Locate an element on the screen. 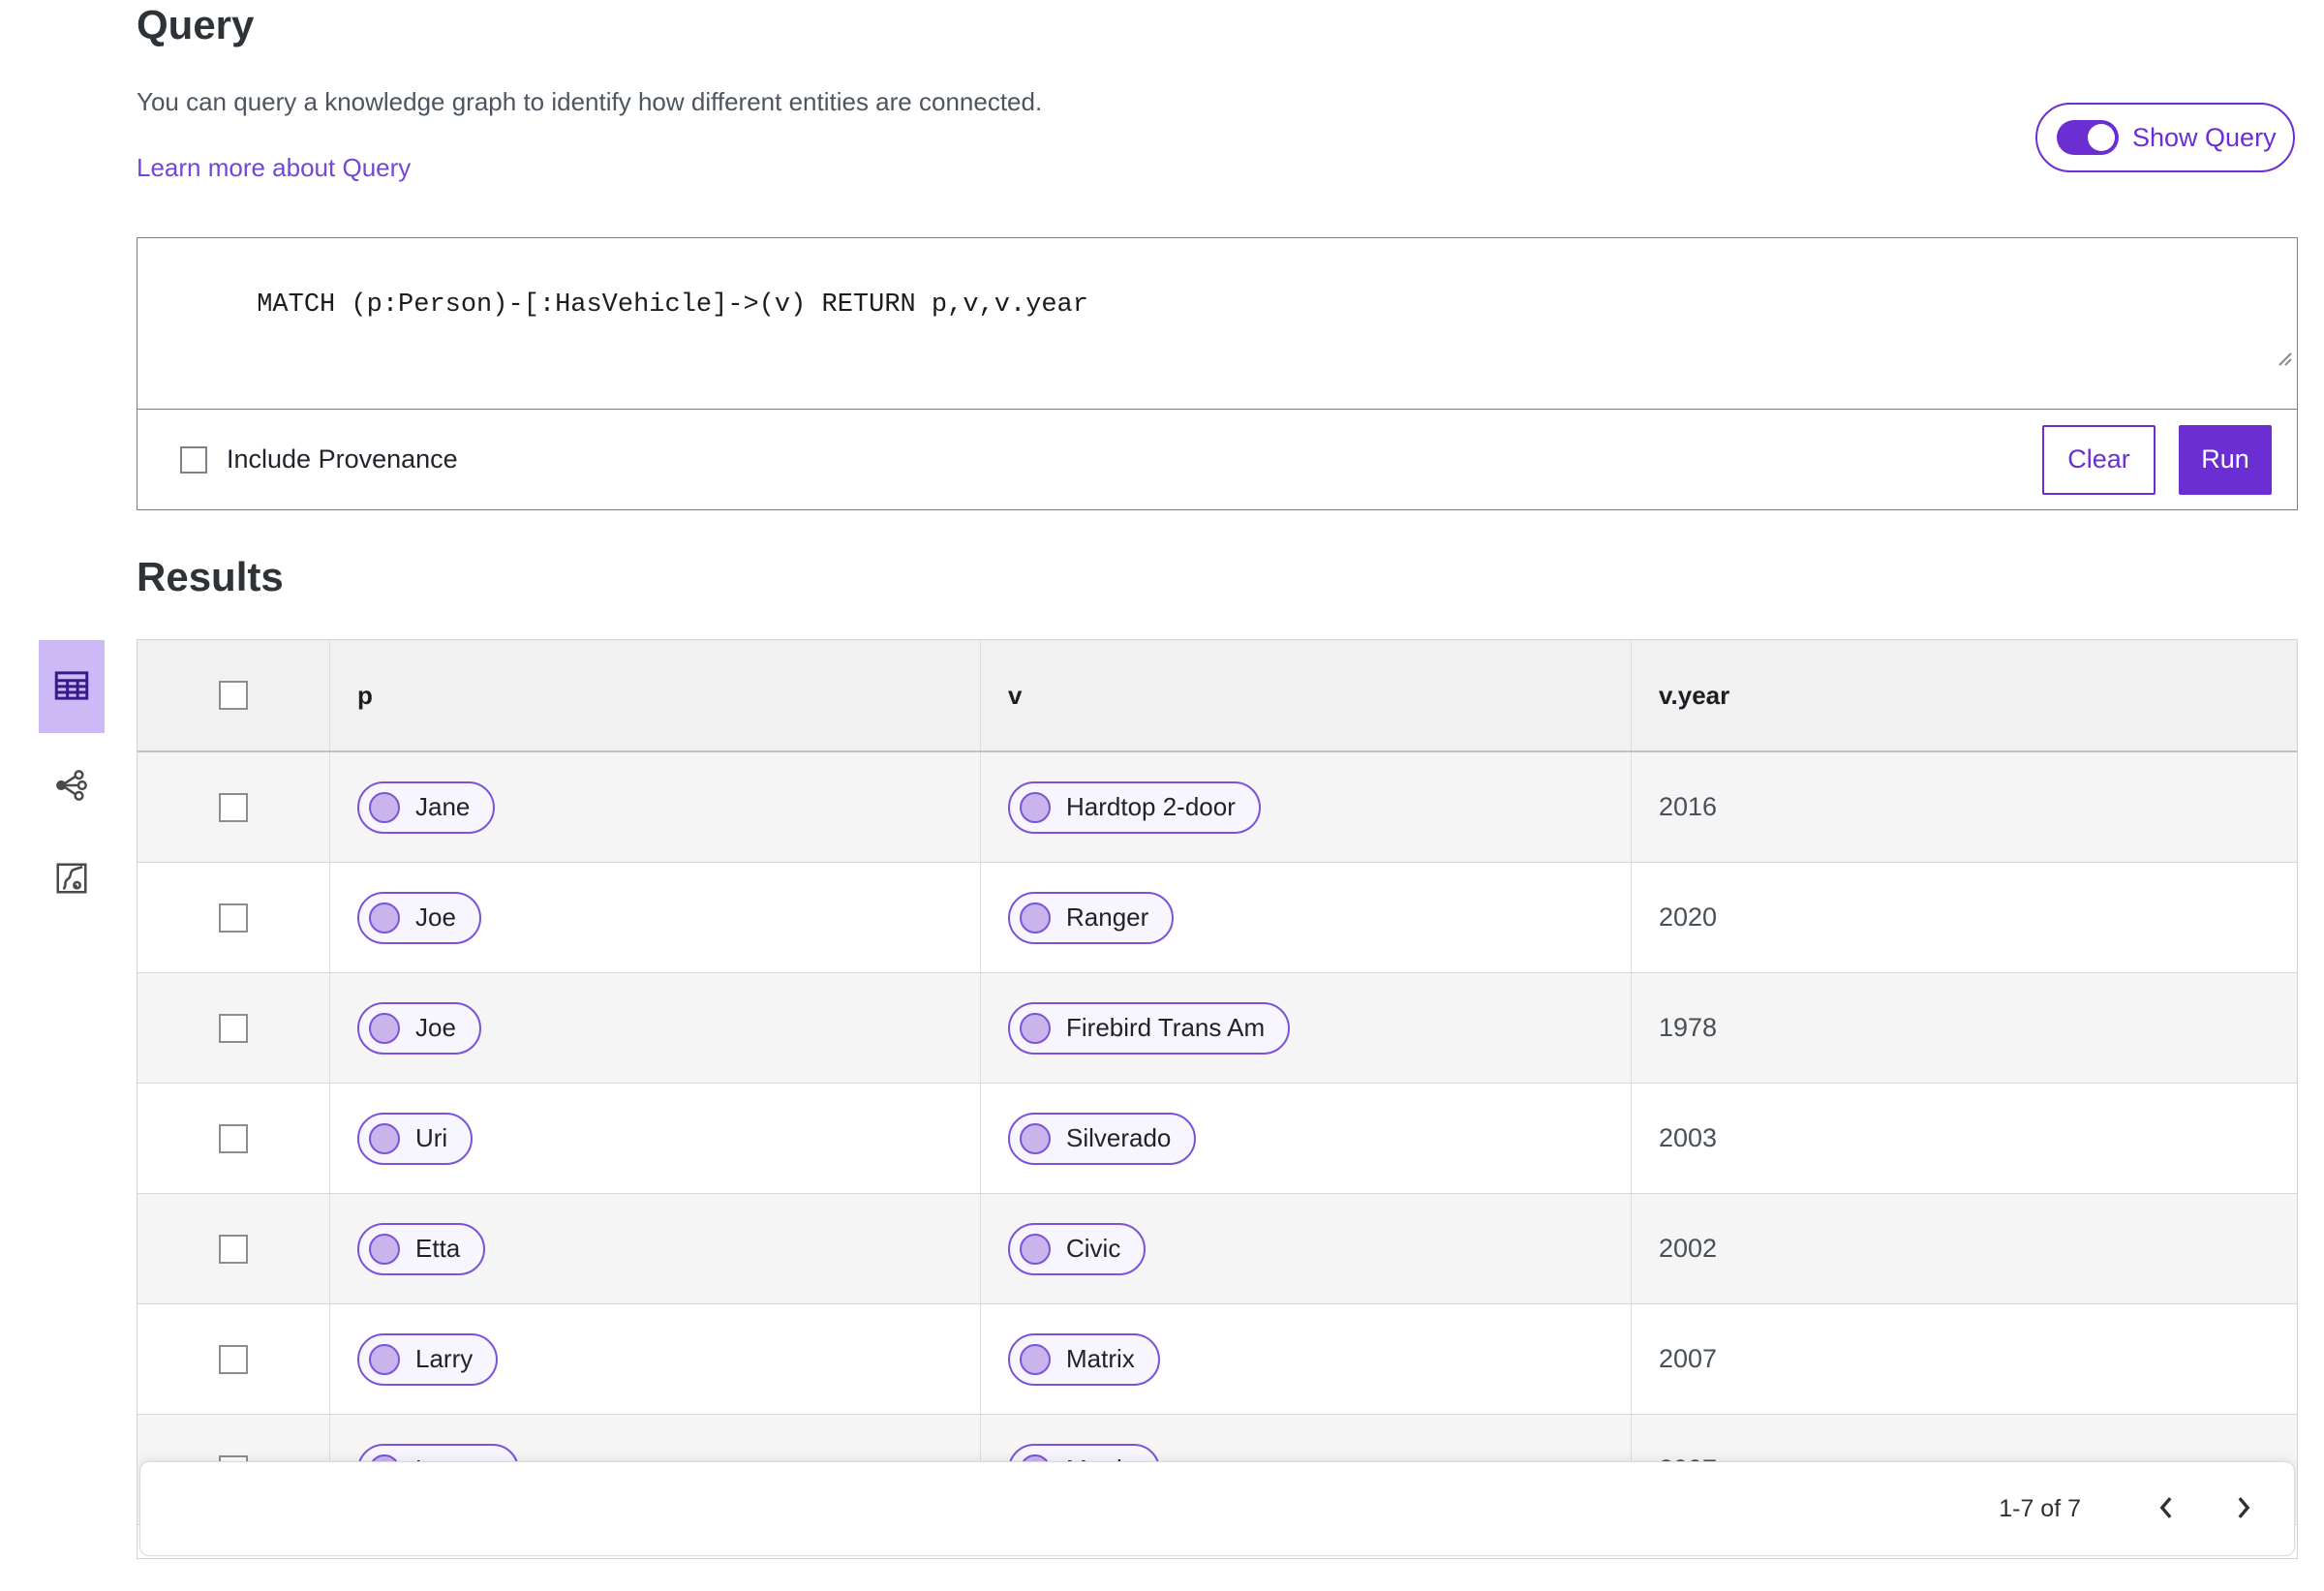 Image resolution: width=2324 pixels, height=1591 pixels. include-provenance-option: Include Provenance is located at coordinates (319, 459).